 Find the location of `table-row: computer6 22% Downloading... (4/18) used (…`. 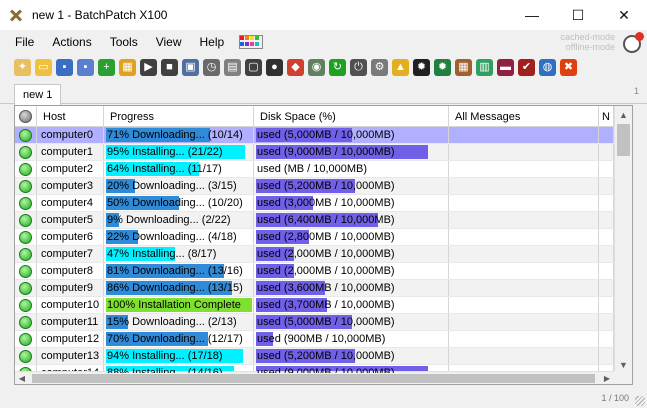

table-row: computer6 22% Downloading... (4/18) used (… is located at coordinates (314, 237).